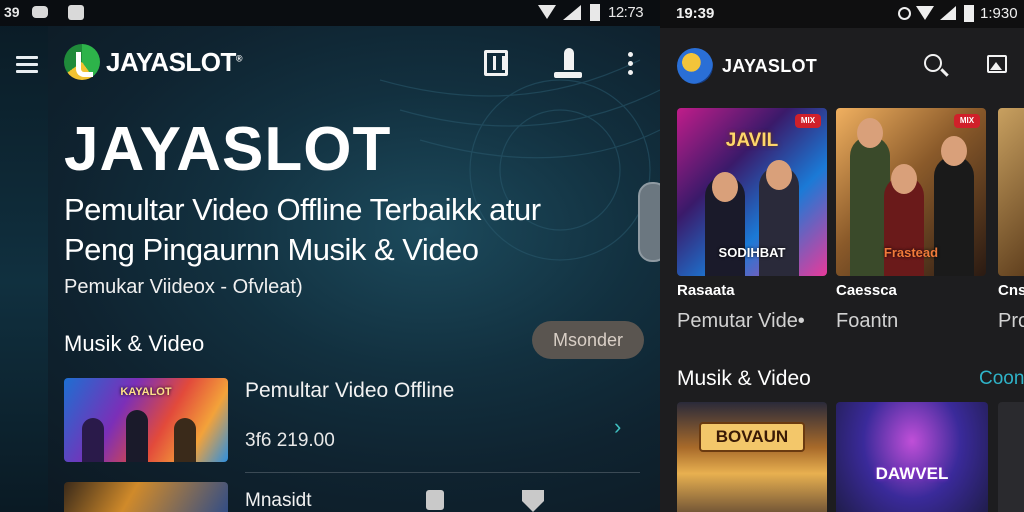 The height and width of the screenshot is (512, 1024). I want to click on card-caption: Caessca, so click(866, 290).